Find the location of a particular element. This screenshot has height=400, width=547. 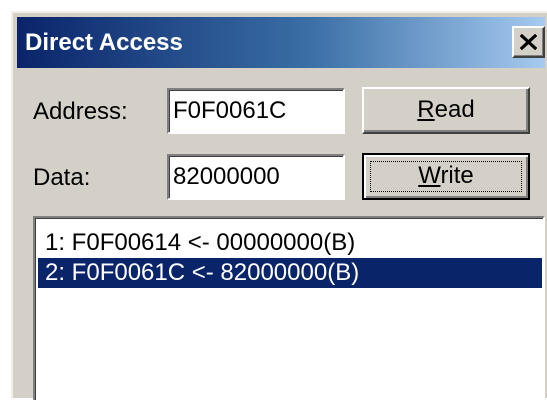

read-button: Read is located at coordinates (446, 110).